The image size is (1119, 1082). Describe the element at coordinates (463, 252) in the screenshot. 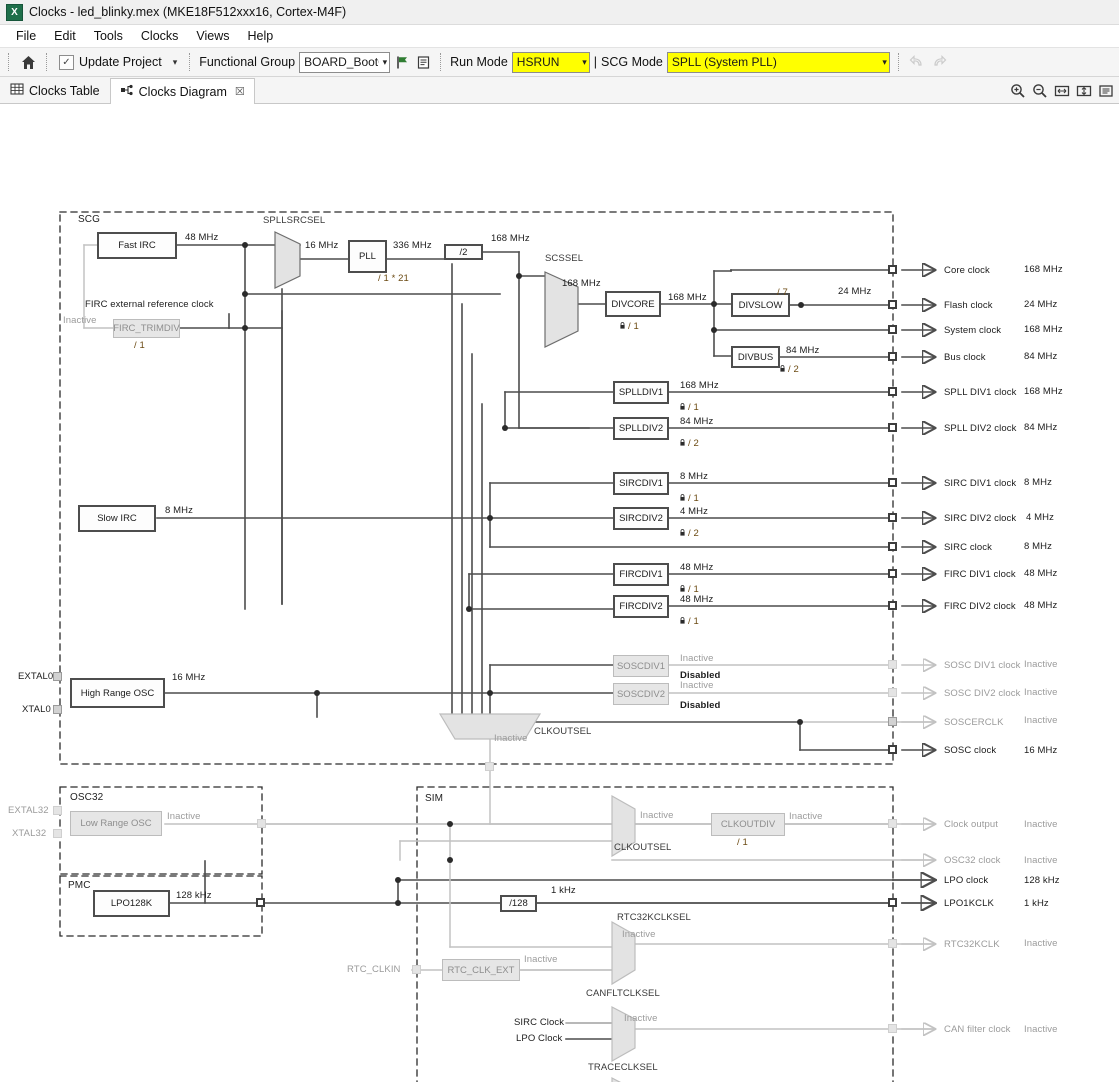

I see `block-div2: /2` at that location.